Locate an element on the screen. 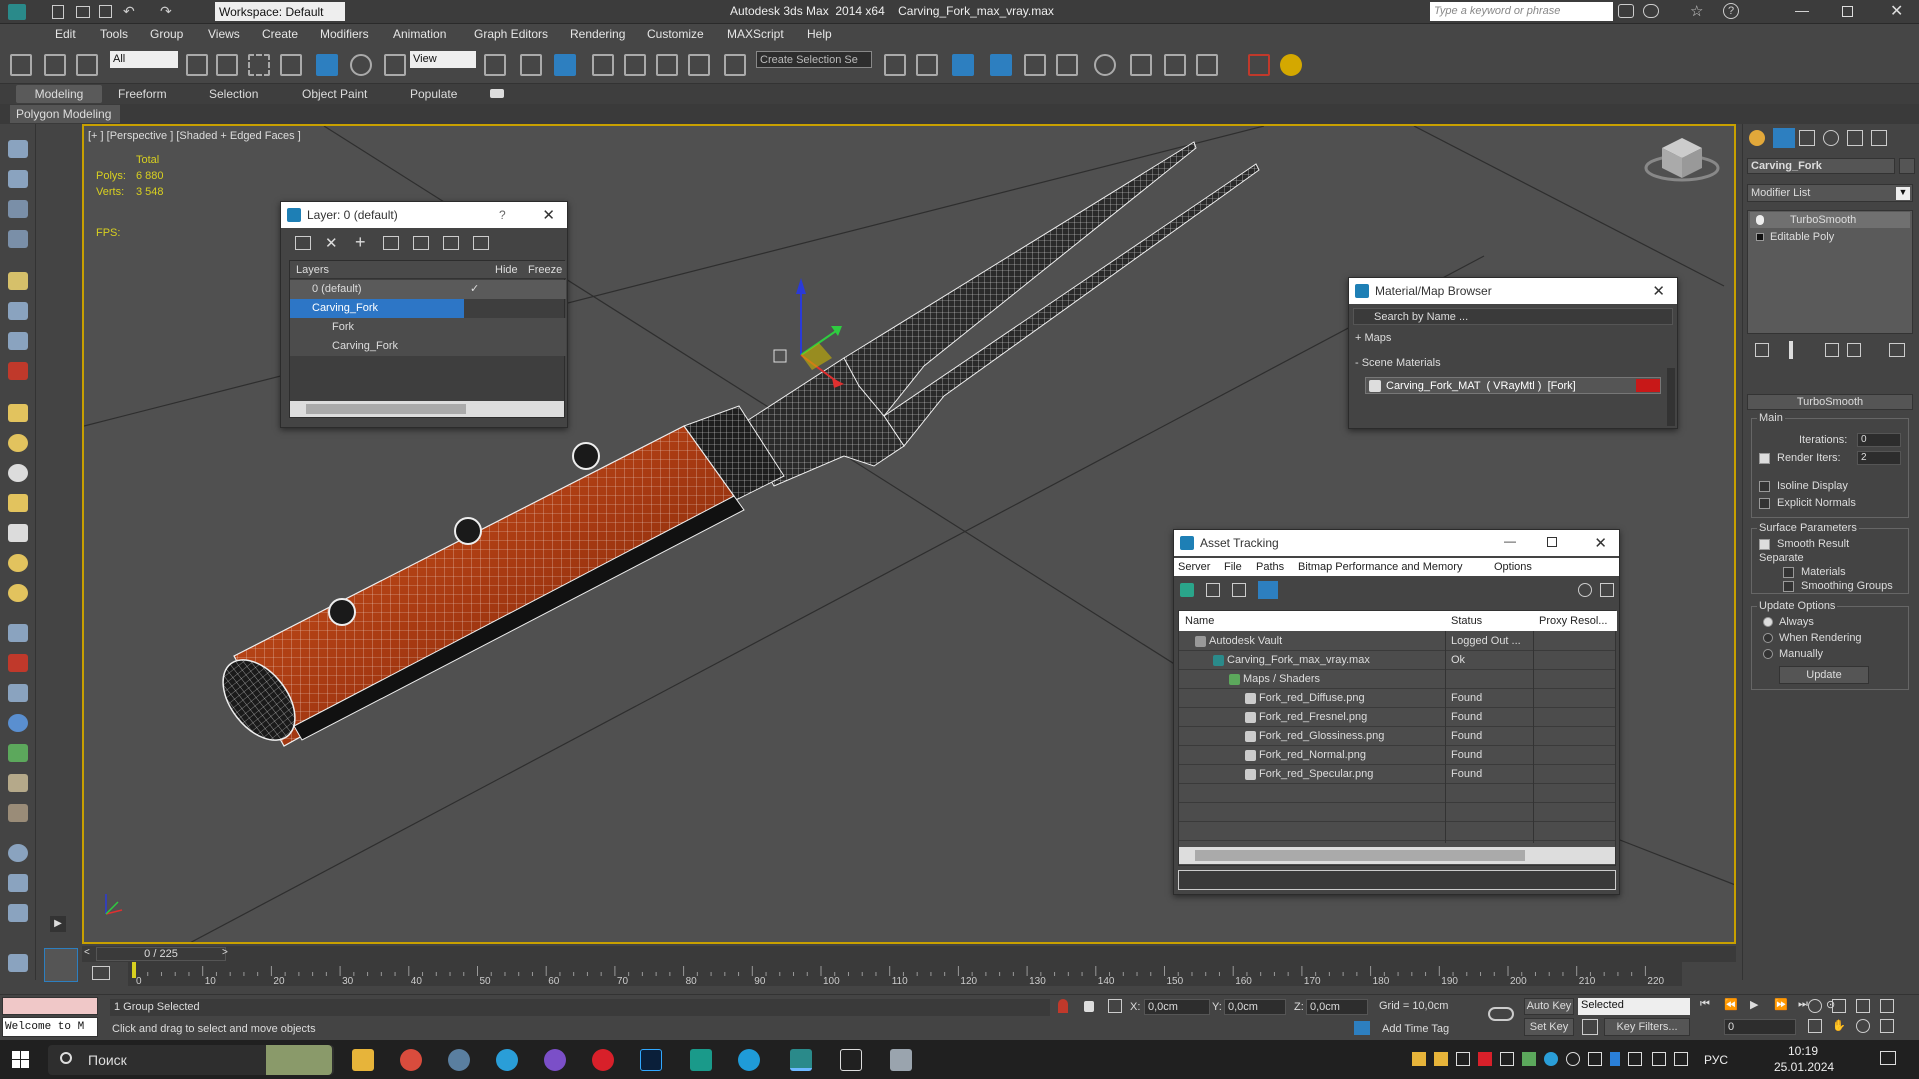  modifier-list-dropdown: Modifier List ▼ is located at coordinates (1830, 193).